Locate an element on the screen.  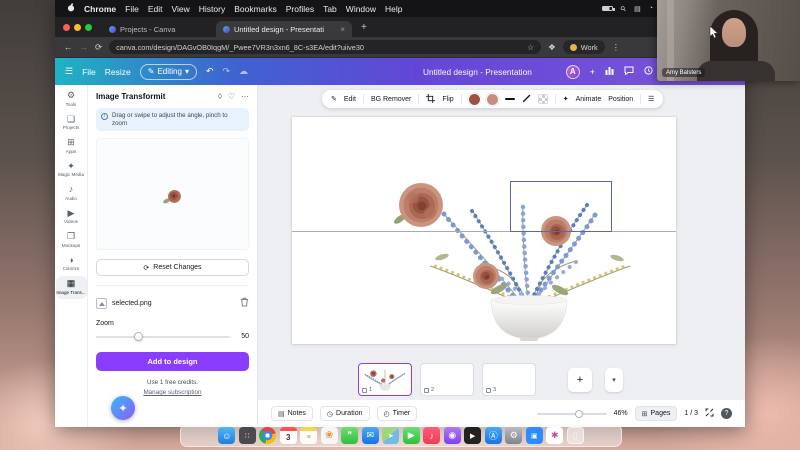
dock-icon-app-store: Ⓐ is located at coordinates (493, 435).